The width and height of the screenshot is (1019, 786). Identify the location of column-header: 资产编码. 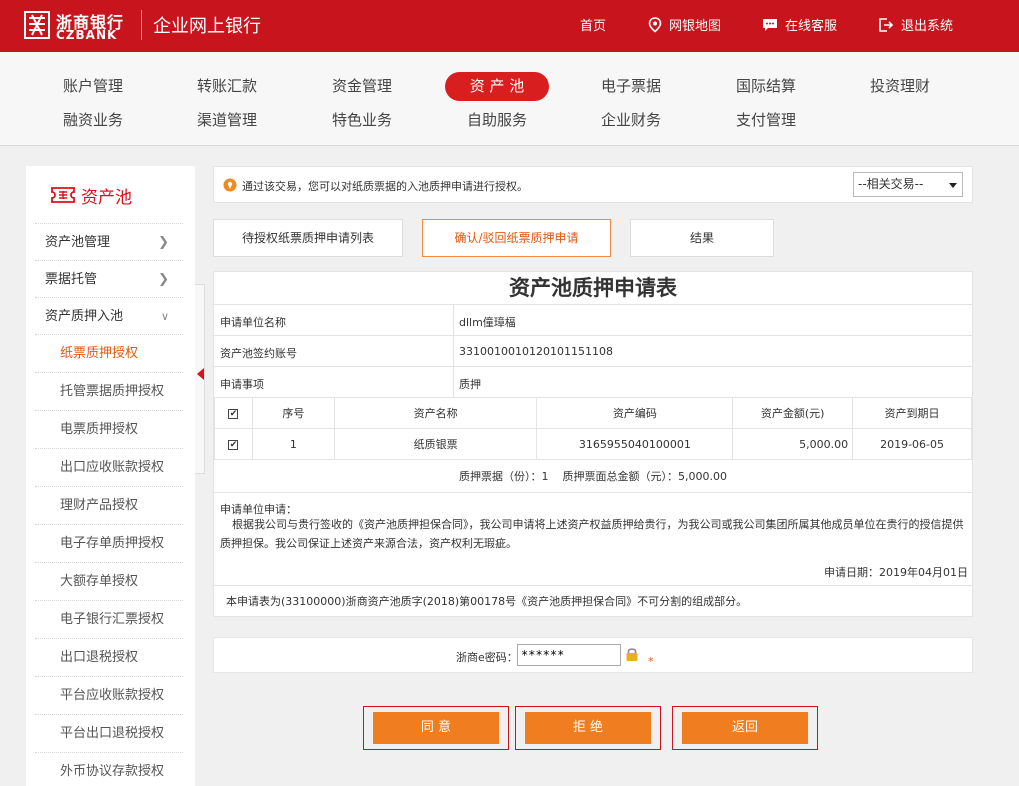
(635, 413).